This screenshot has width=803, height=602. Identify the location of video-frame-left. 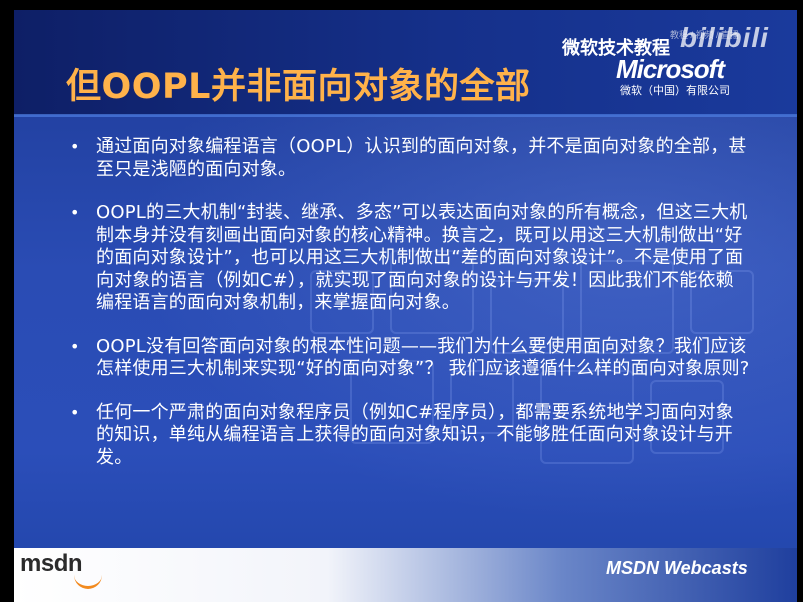
(7, 301).